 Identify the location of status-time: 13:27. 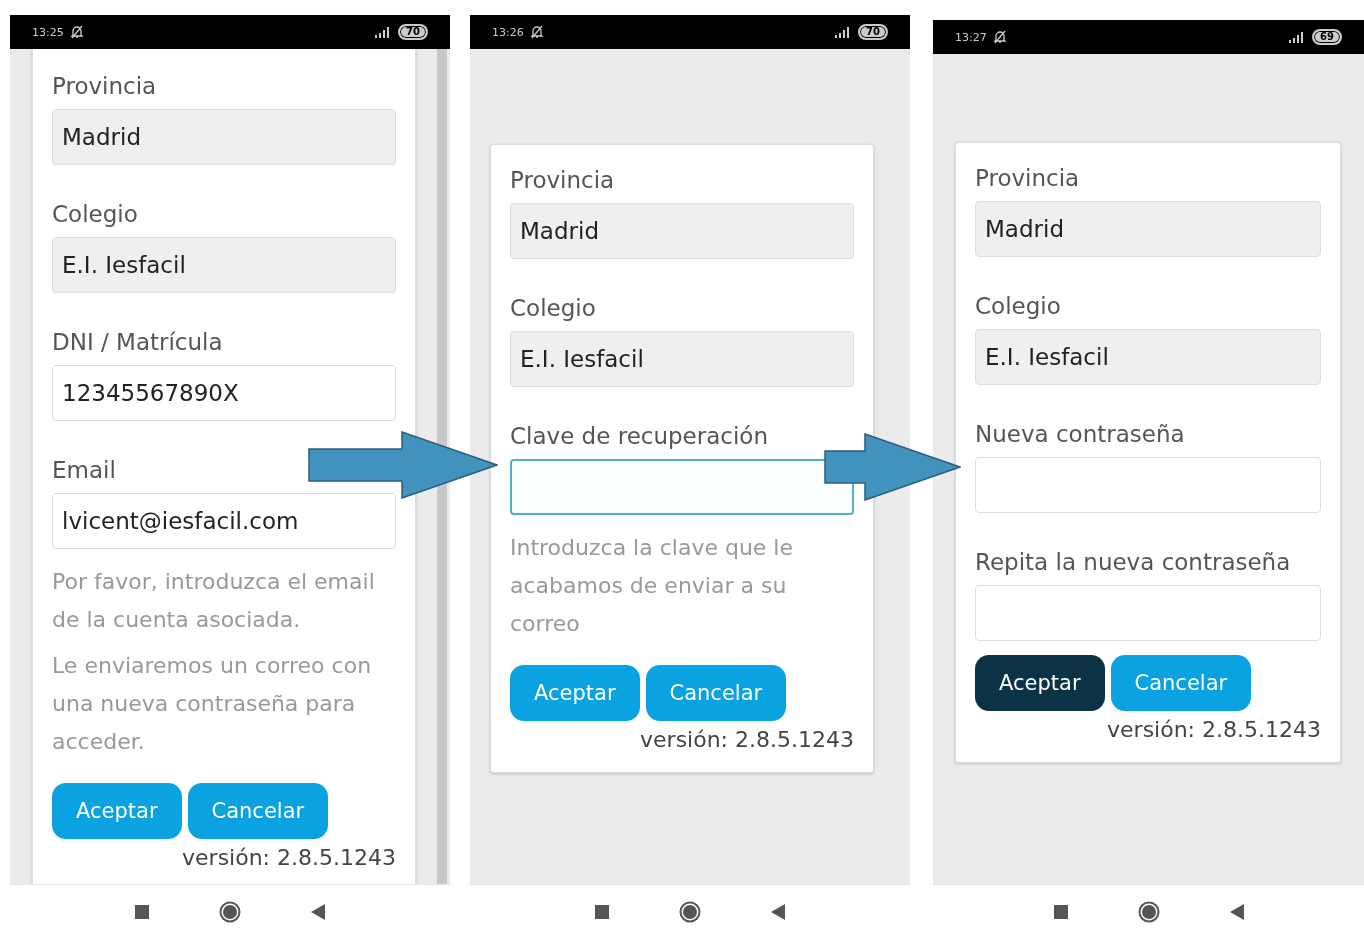
(971, 37).